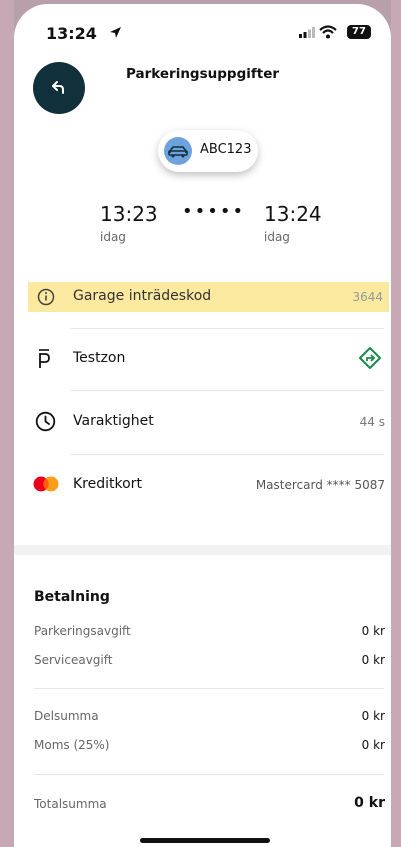 This screenshot has height=847, width=401. What do you see at coordinates (115, 32) in the screenshot?
I see `location-arrow-icon` at bounding box center [115, 32].